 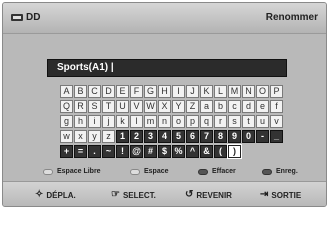 What do you see at coordinates (80, 121) in the screenshot?
I see `key-2-1: h` at bounding box center [80, 121].